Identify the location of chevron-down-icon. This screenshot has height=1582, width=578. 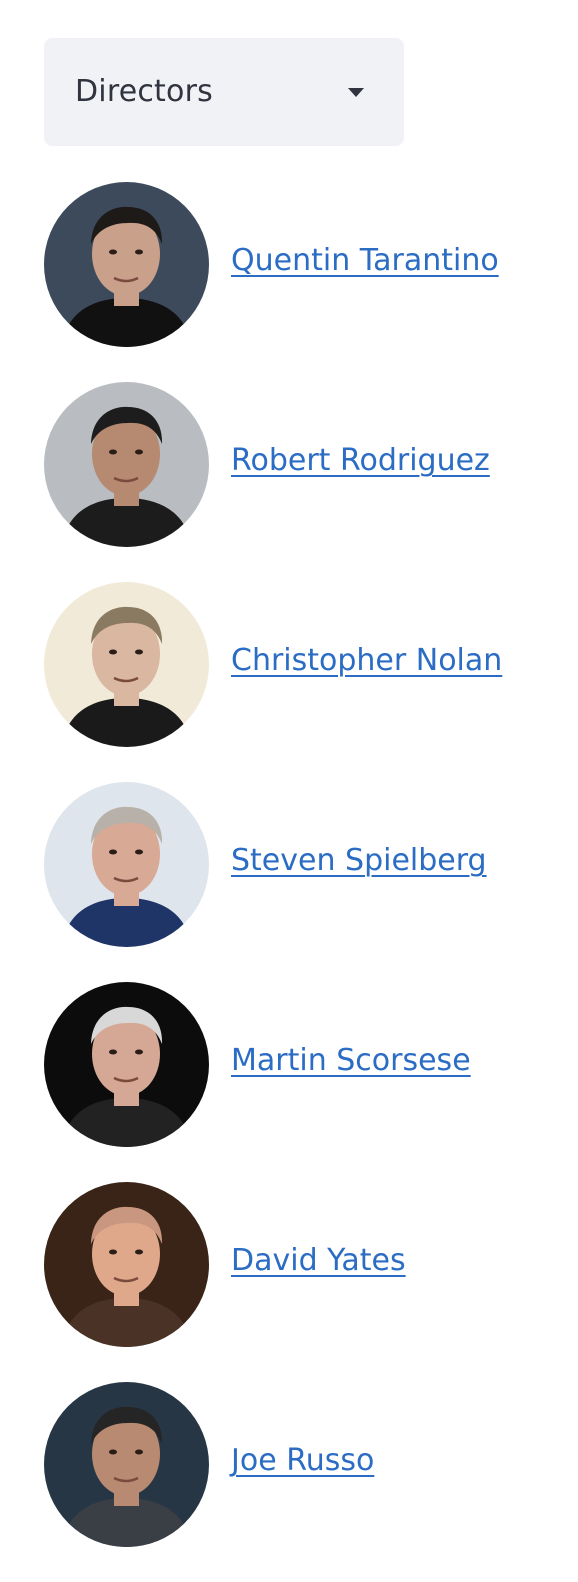
(356, 92).